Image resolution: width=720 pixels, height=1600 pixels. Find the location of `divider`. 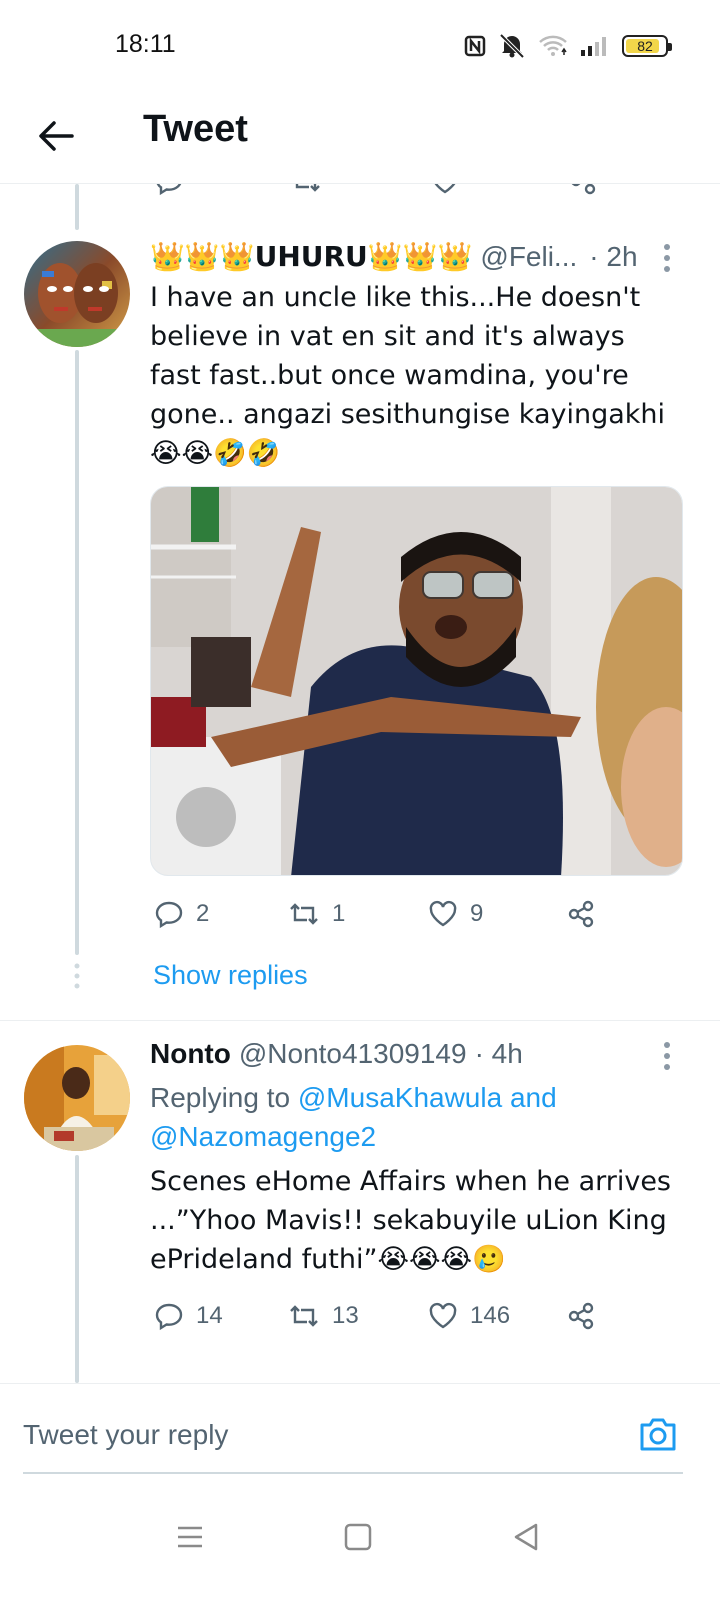

divider is located at coordinates (360, 1020).